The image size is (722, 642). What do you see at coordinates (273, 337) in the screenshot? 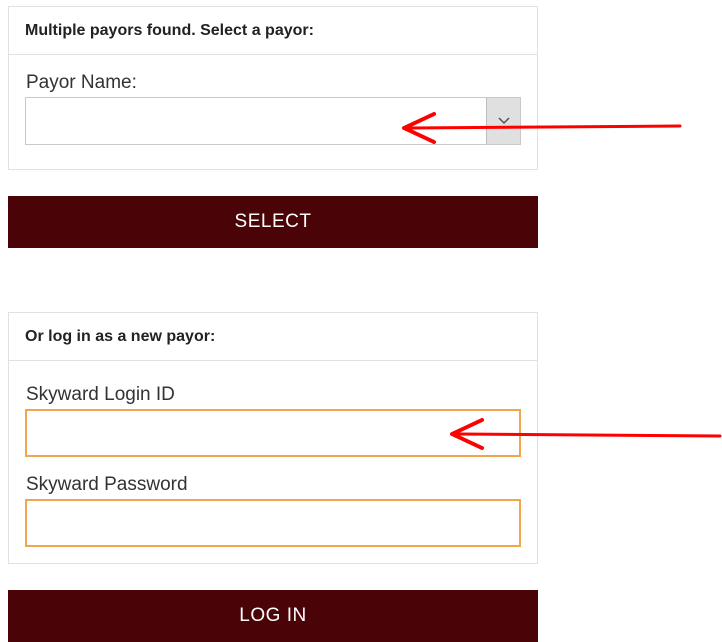
I see `login-panel-header: Or log in as a new payor:` at bounding box center [273, 337].